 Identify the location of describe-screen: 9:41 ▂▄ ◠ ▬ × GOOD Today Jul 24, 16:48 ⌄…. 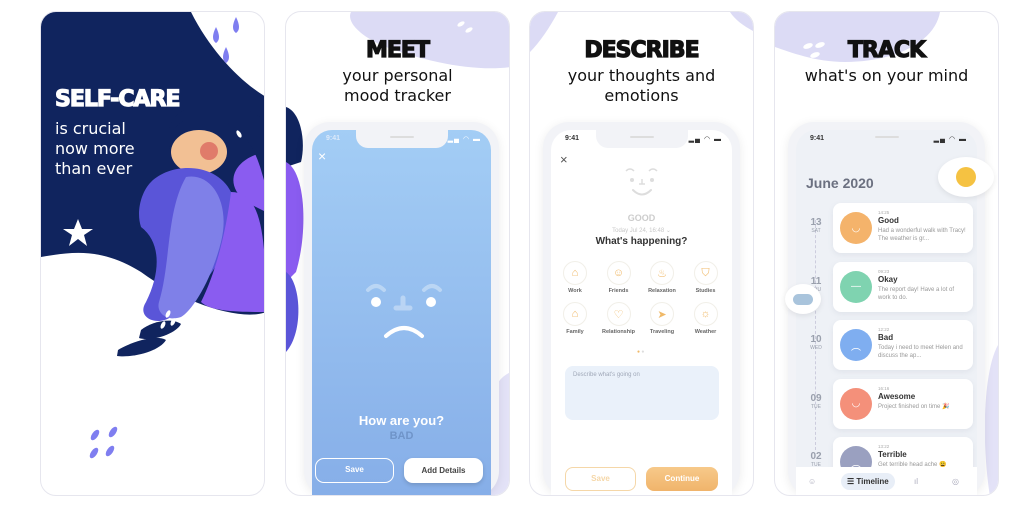
(641, 312).